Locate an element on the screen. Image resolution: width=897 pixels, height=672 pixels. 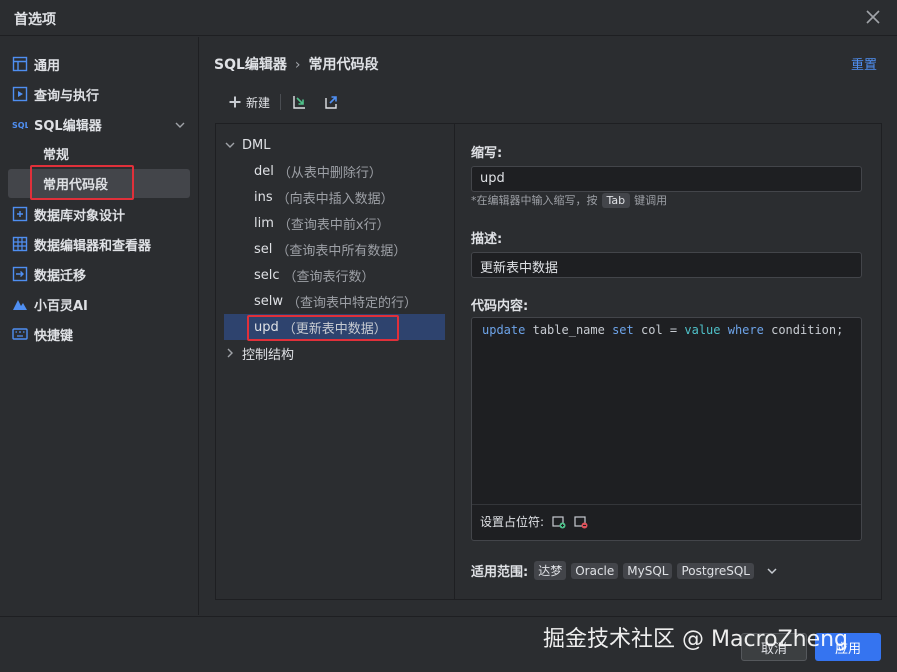
window-title: 首选项 is located at coordinates (35, 20).